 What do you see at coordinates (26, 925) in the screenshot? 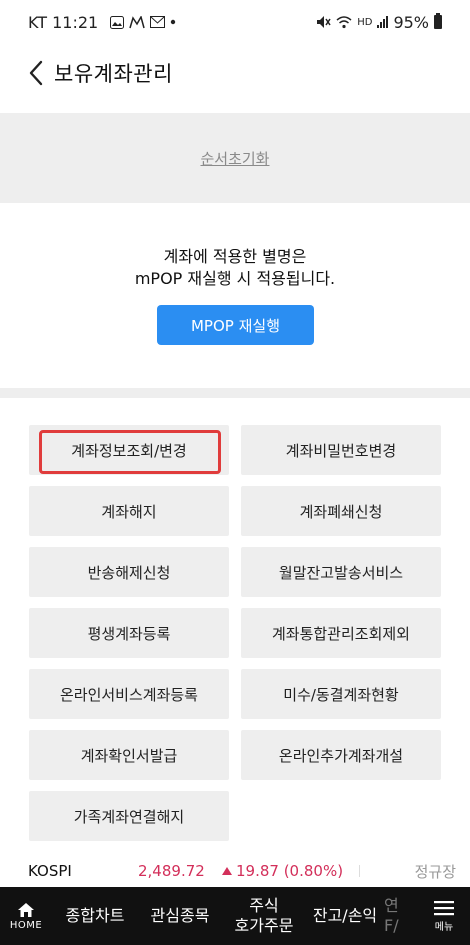
I see `nav-home-label: HOME` at bounding box center [26, 925].